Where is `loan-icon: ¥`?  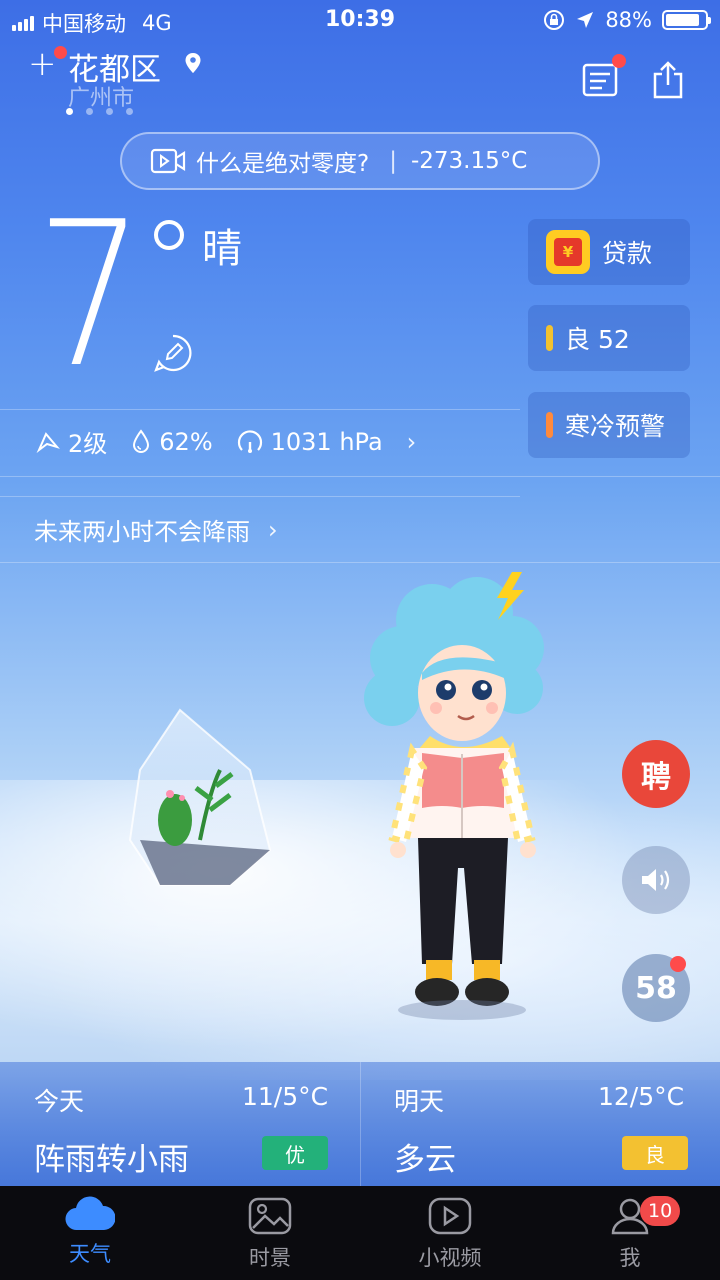 loan-icon: ¥ is located at coordinates (568, 252).